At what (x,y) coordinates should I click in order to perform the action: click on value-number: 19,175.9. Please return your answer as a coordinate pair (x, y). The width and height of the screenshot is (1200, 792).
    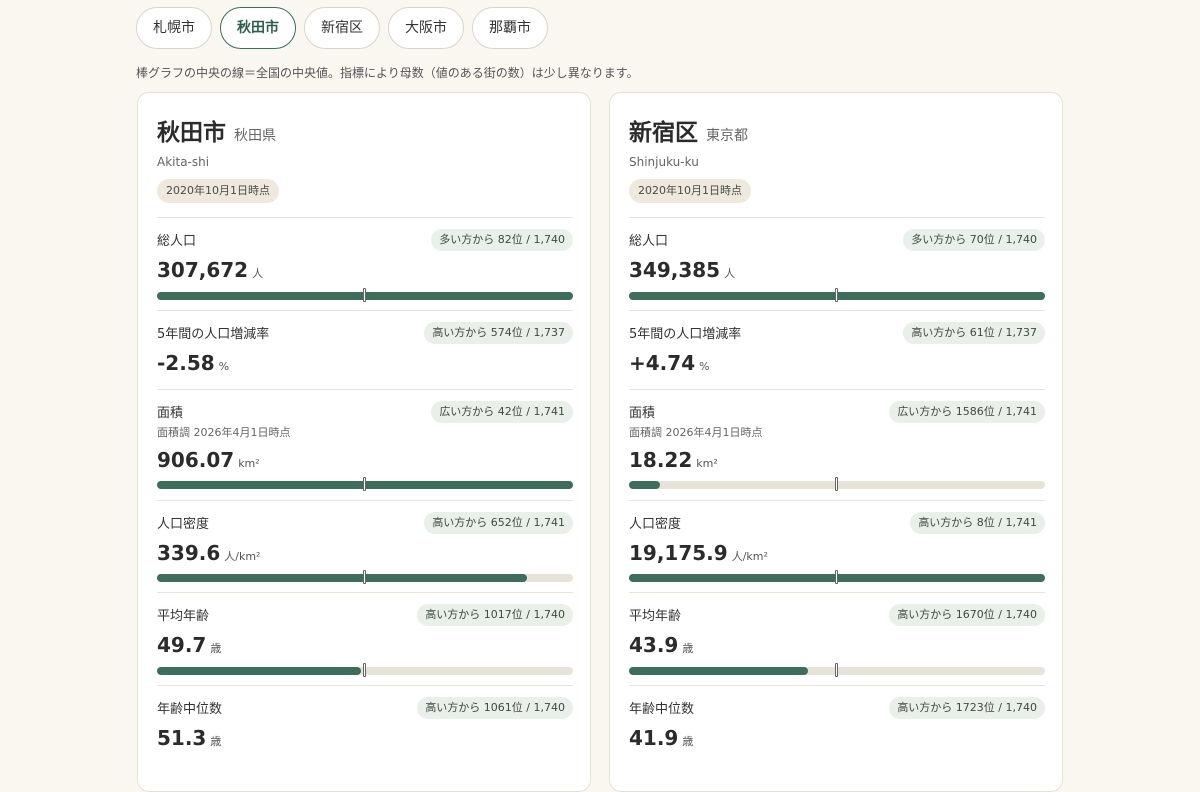
    Looking at the image, I should click on (678, 553).